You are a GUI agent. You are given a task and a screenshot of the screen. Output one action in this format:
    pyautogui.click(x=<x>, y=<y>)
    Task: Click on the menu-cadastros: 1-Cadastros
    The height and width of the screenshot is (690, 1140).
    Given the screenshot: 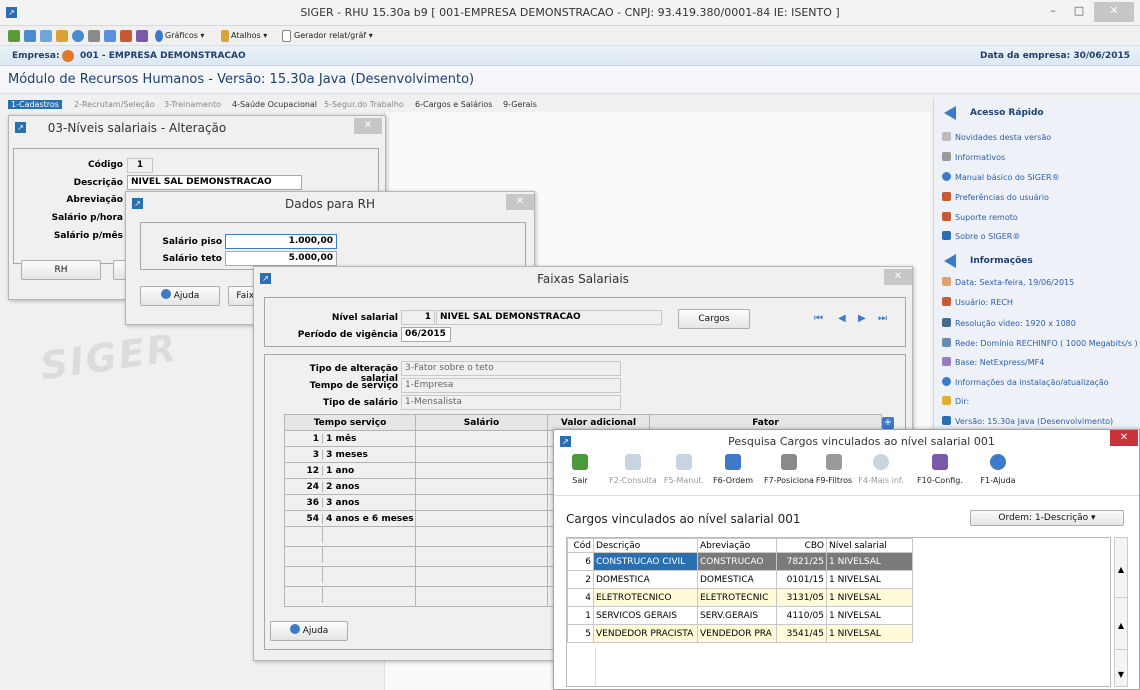 What is the action you would take?
    pyautogui.click(x=35, y=104)
    